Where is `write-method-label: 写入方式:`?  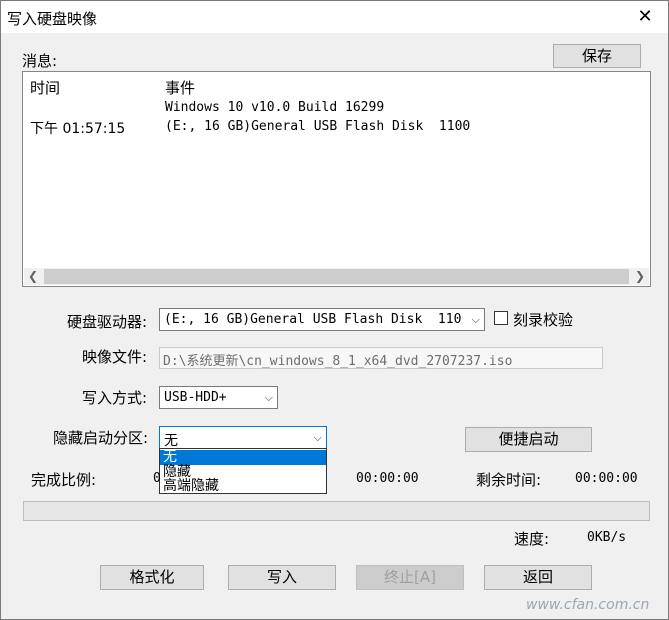
write-method-label: 写入方式: is located at coordinates (115, 398).